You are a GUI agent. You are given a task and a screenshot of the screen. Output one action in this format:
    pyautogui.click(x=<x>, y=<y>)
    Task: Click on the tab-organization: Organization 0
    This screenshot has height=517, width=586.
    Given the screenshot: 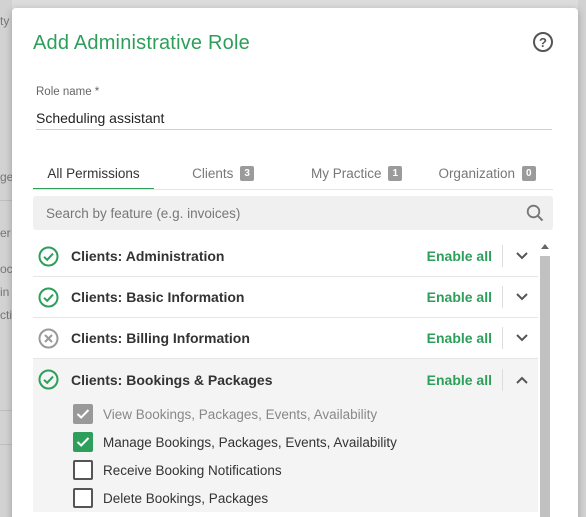 What is the action you would take?
    pyautogui.click(x=487, y=173)
    